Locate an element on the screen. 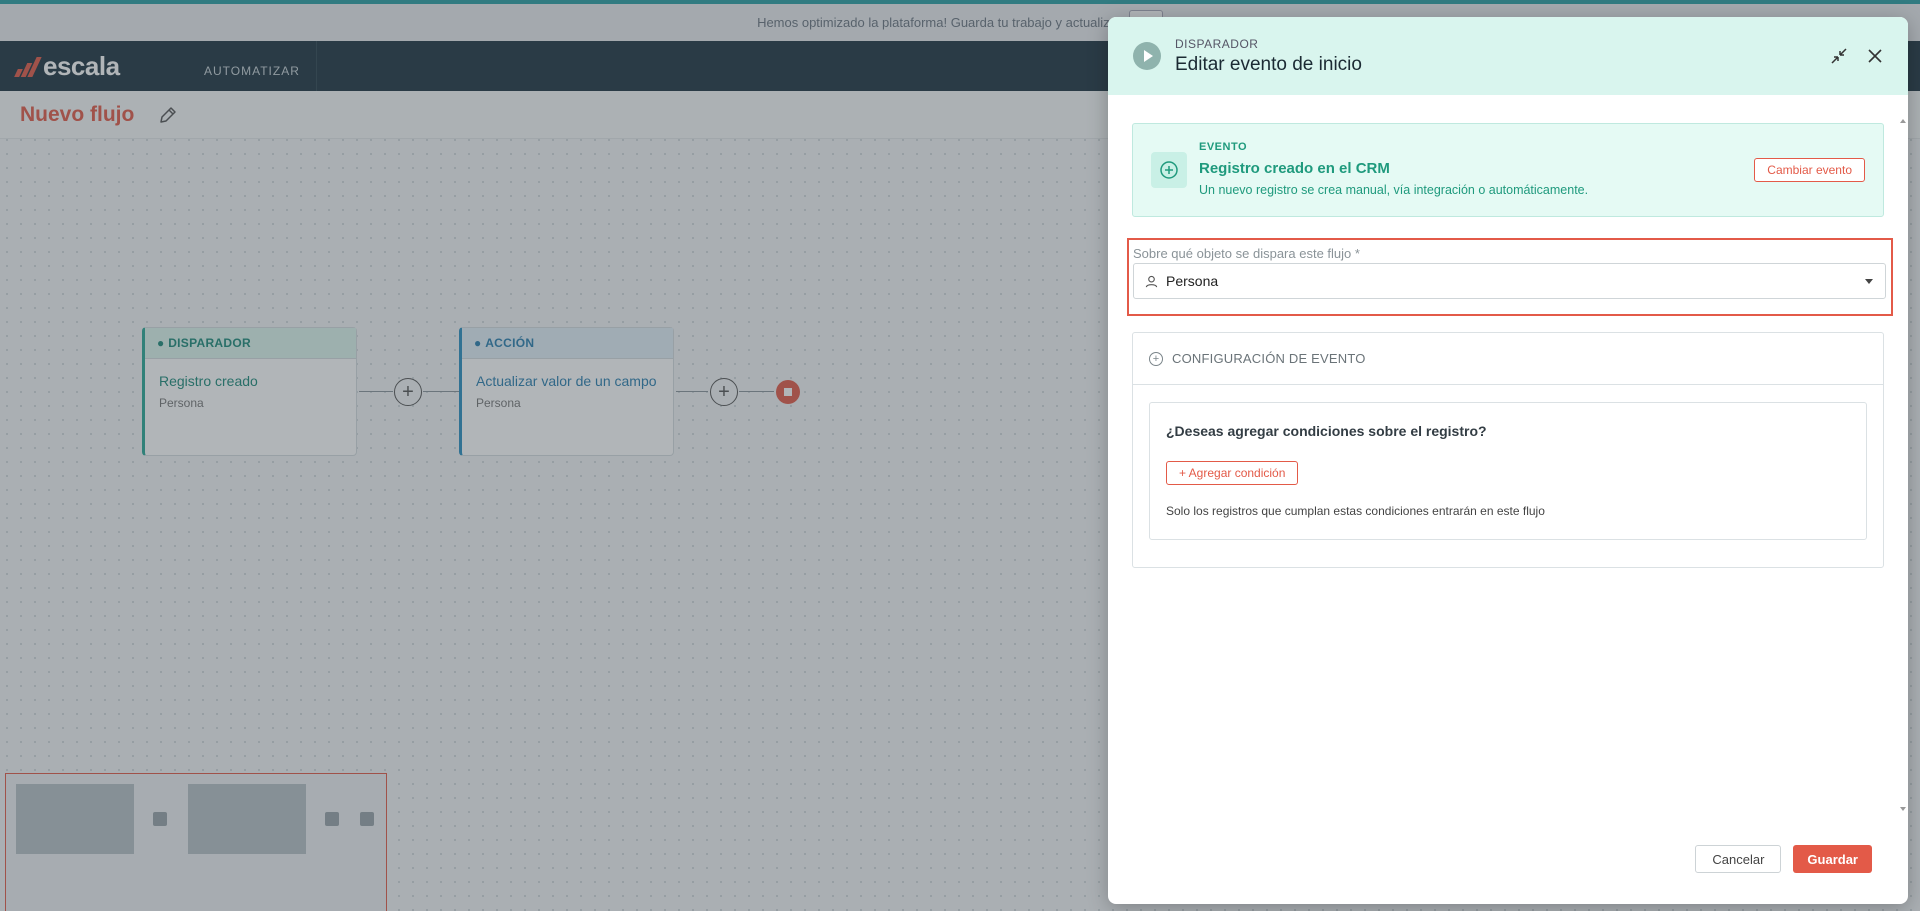 This screenshot has width=1920, height=911. modal-footer: Cancelar Guardar is located at coordinates (1783, 859).